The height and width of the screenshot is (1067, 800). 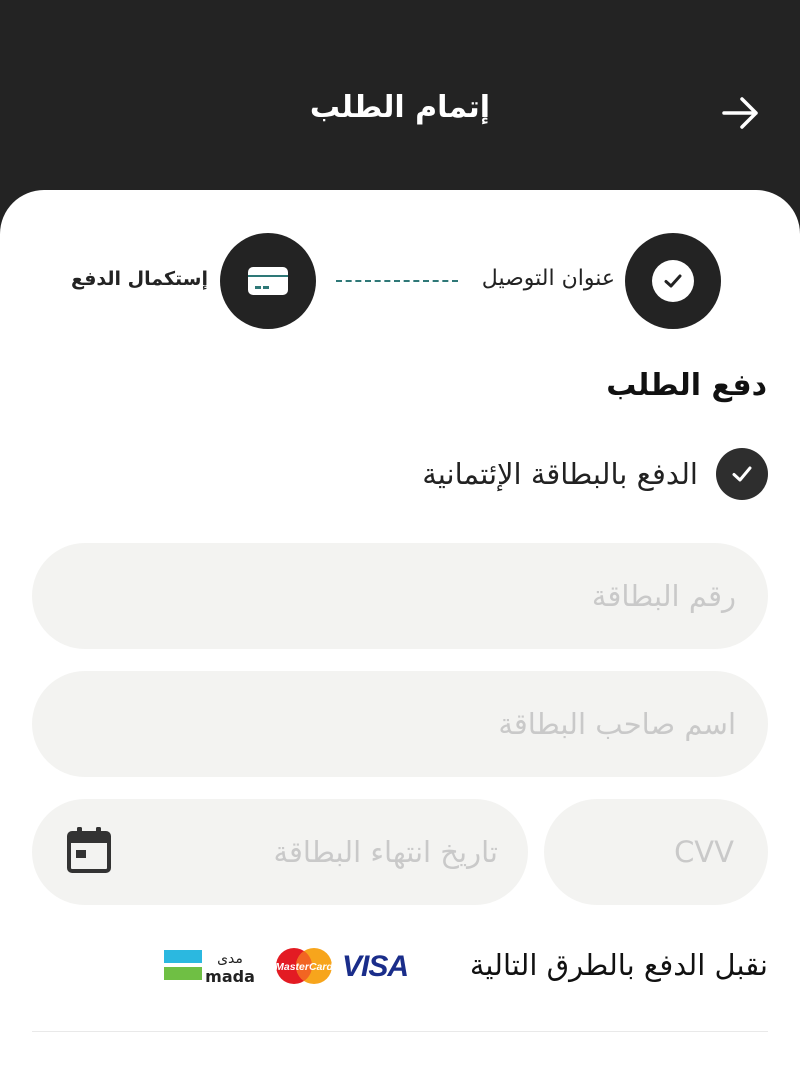 What do you see at coordinates (139, 279) in the screenshot?
I see `step-complete-payment-label: إستكمال الدفع` at bounding box center [139, 279].